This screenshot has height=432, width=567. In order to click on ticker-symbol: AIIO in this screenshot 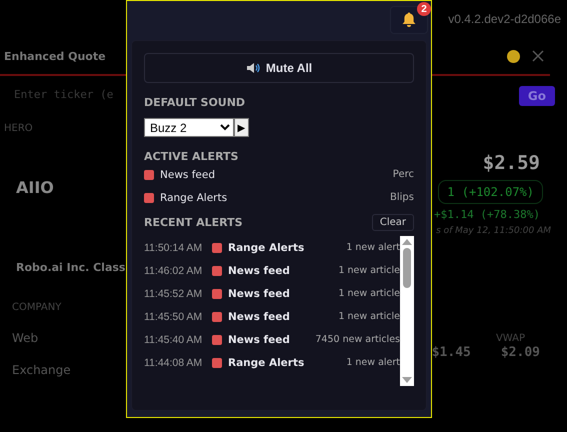, I will do `click(35, 187)`.